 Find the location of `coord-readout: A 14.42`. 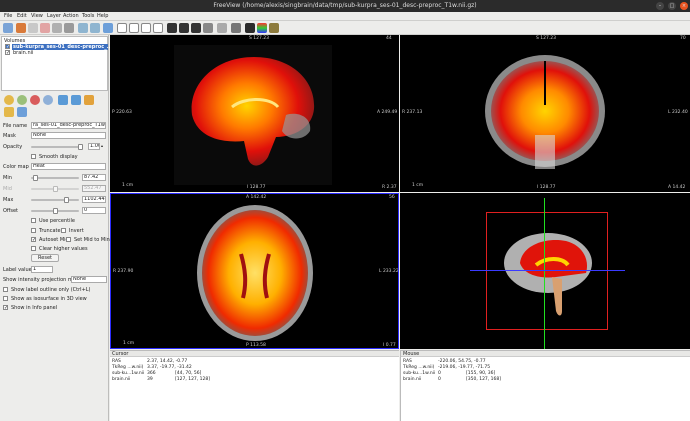

coord-readout: A 14.42 is located at coordinates (677, 187).